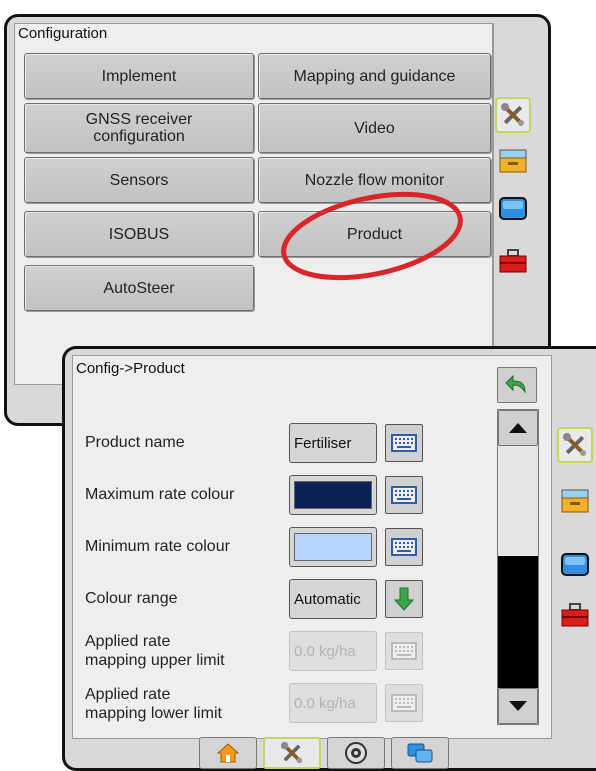 The width and height of the screenshot is (596, 771). I want to click on back-arrow-icon, so click(515, 384).